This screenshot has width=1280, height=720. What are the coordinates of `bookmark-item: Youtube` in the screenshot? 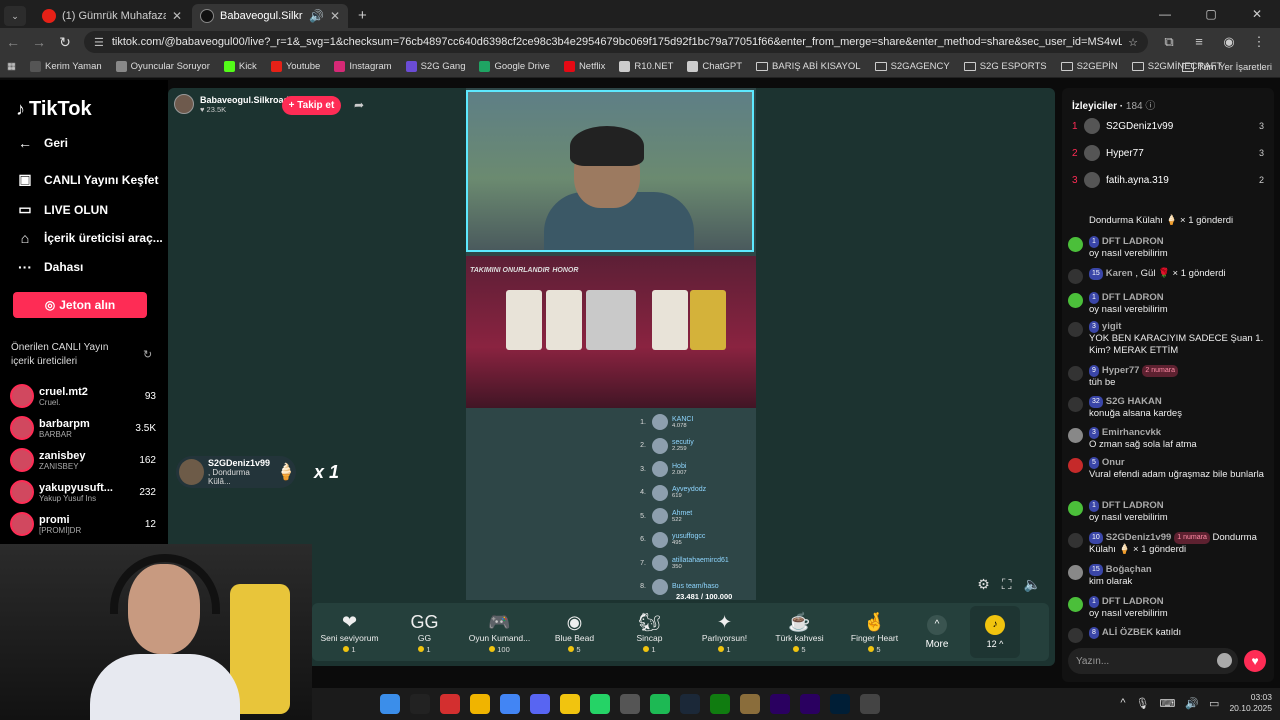 It's located at (296, 66).